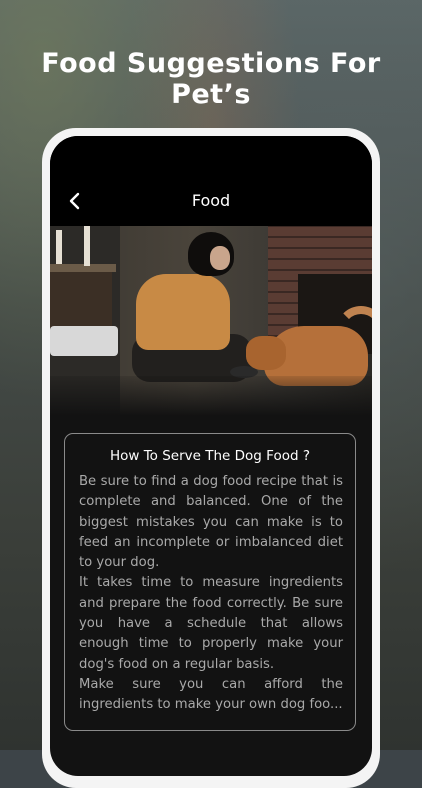  I want to click on page-headline: Food Suggestions For Pet’s, so click(211, 79).